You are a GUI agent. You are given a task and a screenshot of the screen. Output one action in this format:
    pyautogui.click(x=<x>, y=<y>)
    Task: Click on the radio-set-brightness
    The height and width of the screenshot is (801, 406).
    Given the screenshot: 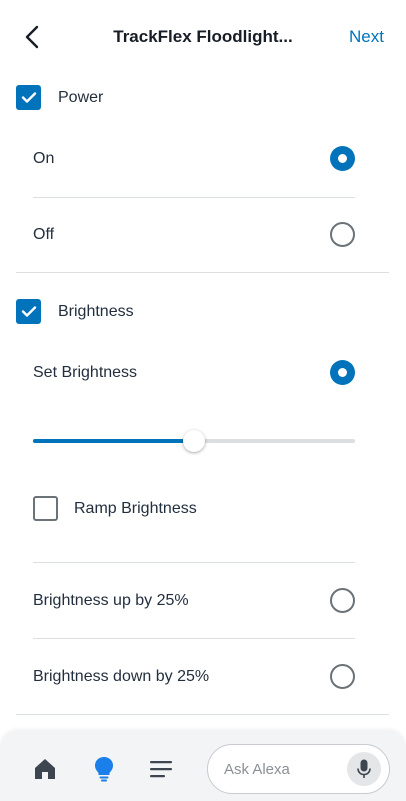 What is the action you would take?
    pyautogui.click(x=342, y=372)
    